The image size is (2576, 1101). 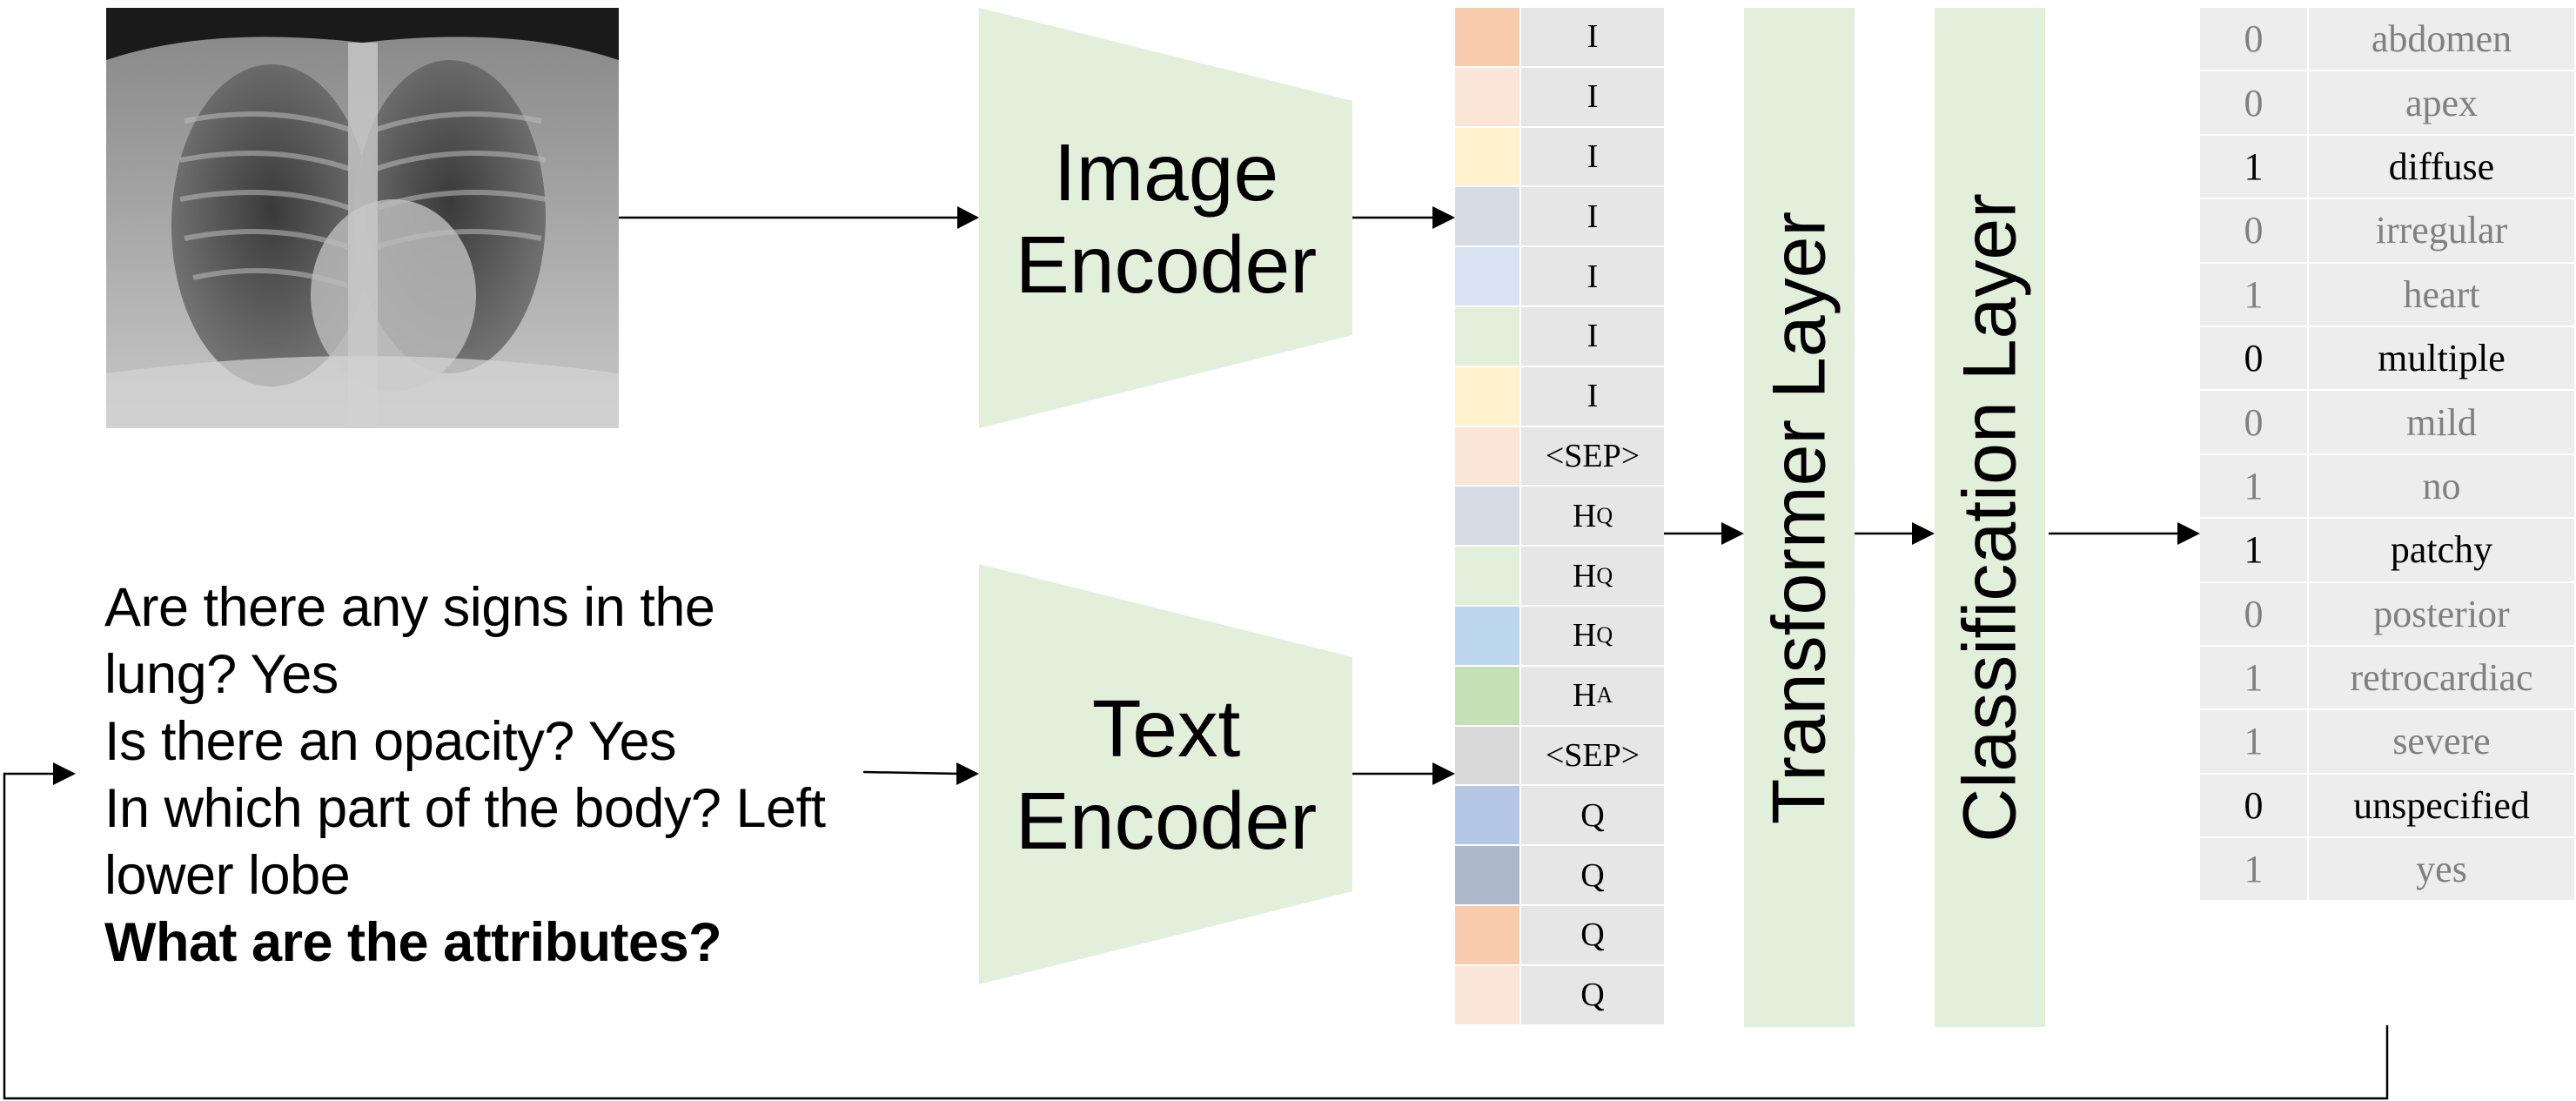 I want to click on attribute-name: retrocardiac, so click(x=2442, y=678).